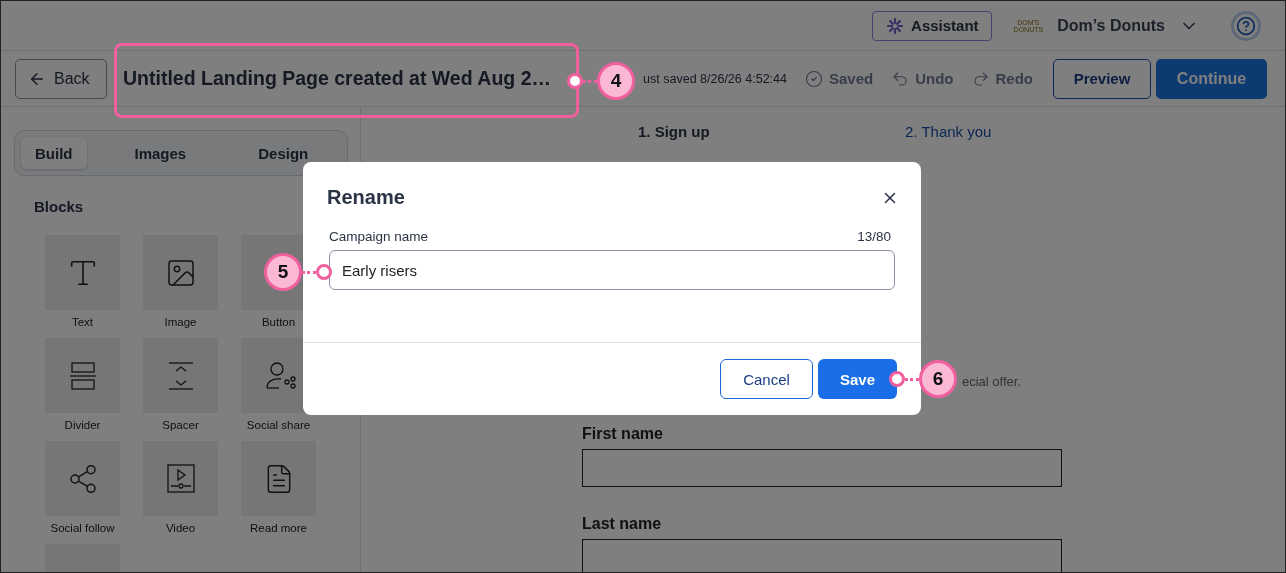  What do you see at coordinates (180, 425) in the screenshot?
I see `block-label: Spacer` at bounding box center [180, 425].